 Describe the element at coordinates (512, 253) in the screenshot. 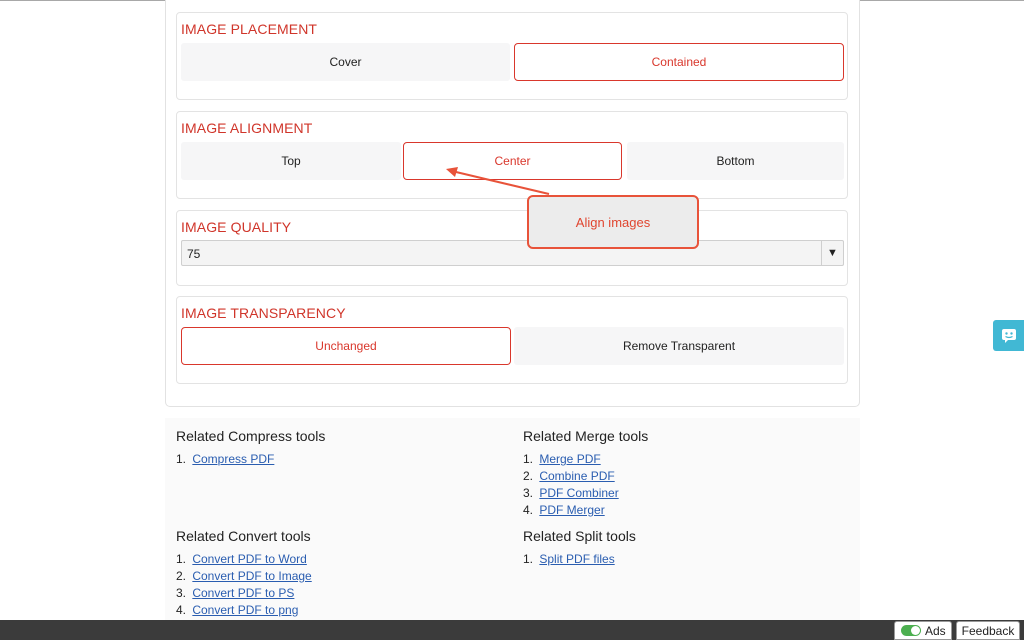

I see `quality-select: 75 ▼` at that location.